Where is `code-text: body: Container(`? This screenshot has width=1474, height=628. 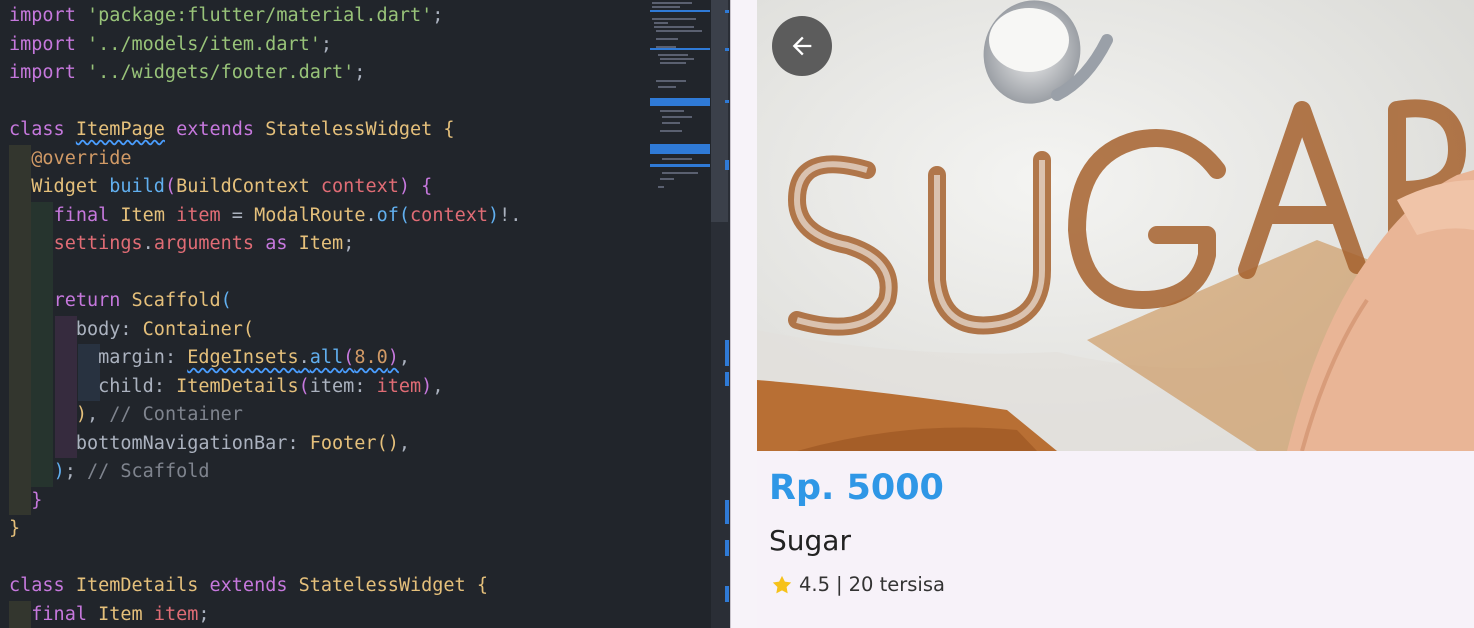 code-text: body: Container( is located at coordinates (165, 329).